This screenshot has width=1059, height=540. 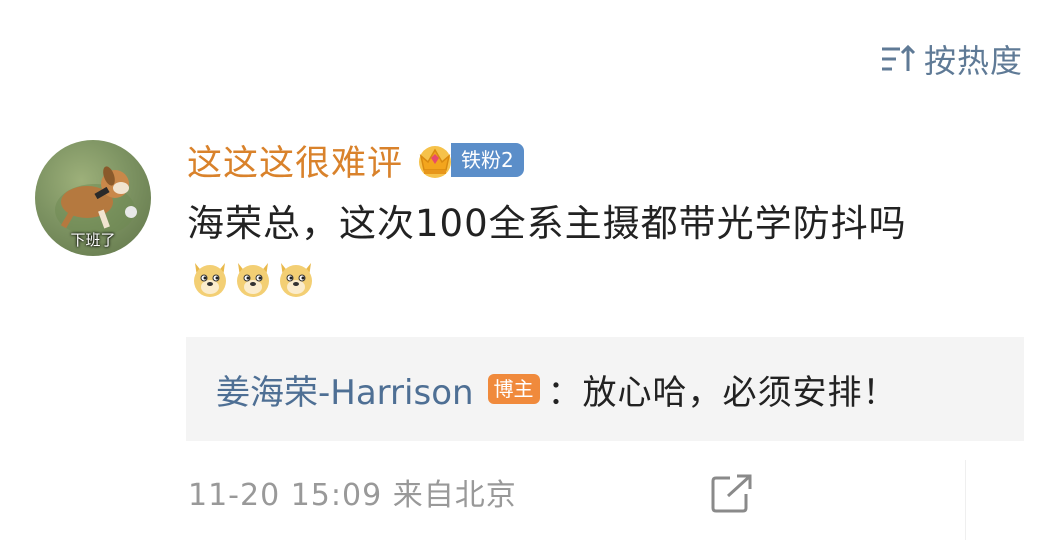 I want to click on emoji-row, so click(x=253, y=278).